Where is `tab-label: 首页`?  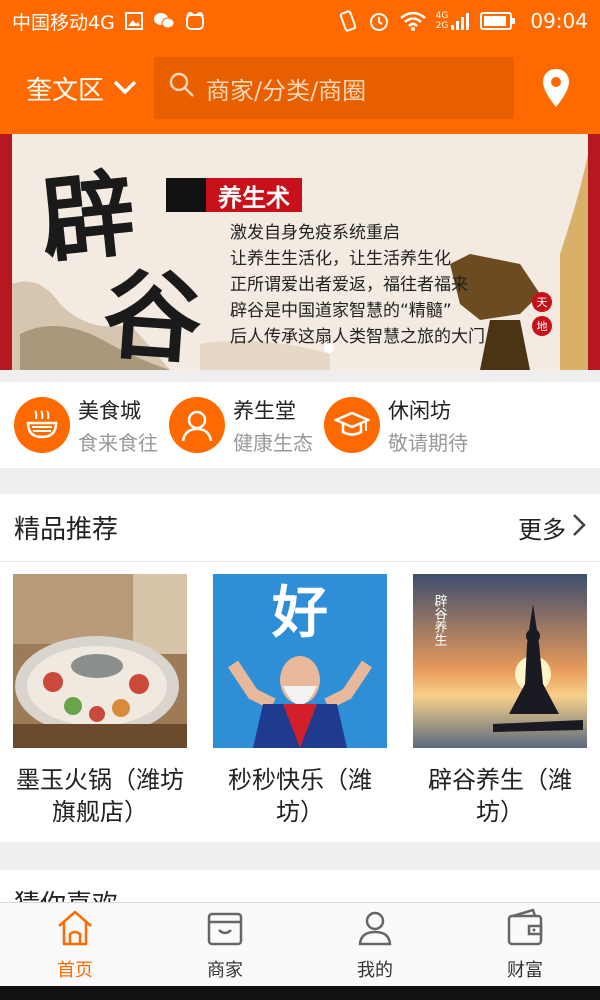 tab-label: 首页 is located at coordinates (75, 970).